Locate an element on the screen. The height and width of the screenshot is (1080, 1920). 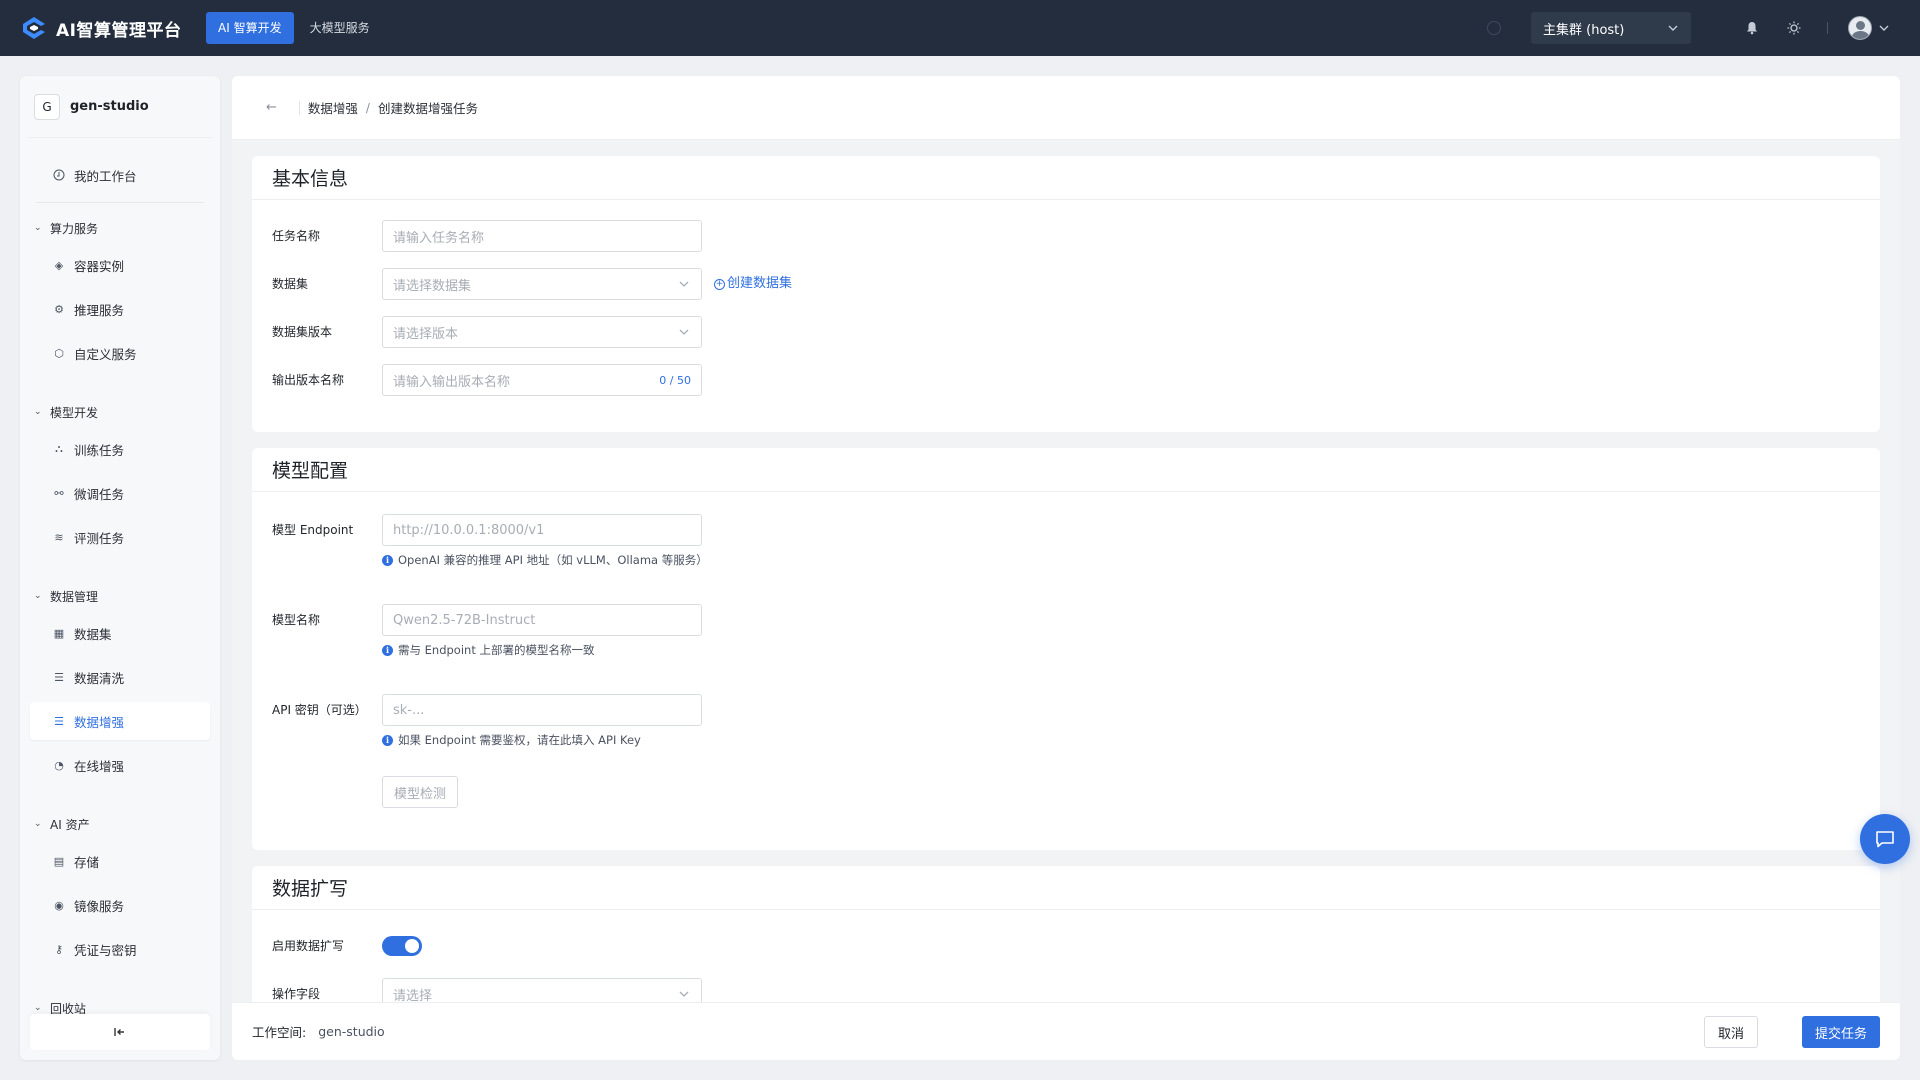
field-label: 模型 Endpoint is located at coordinates (313, 530).